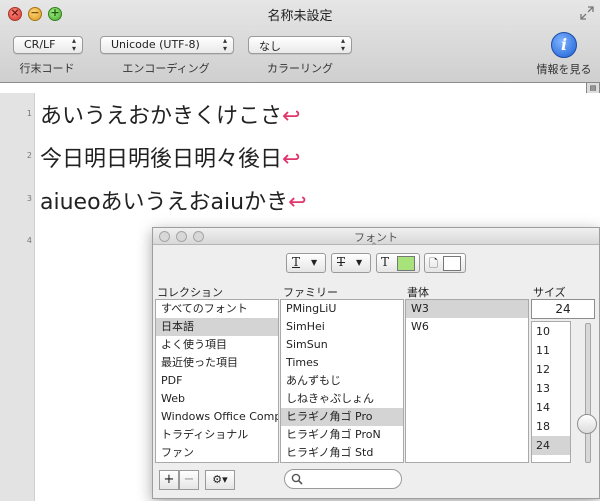 Image resolution: width=600 pixels, height=501 pixels. What do you see at coordinates (342, 363) in the screenshot?
I see `family-item: Times` at bounding box center [342, 363].